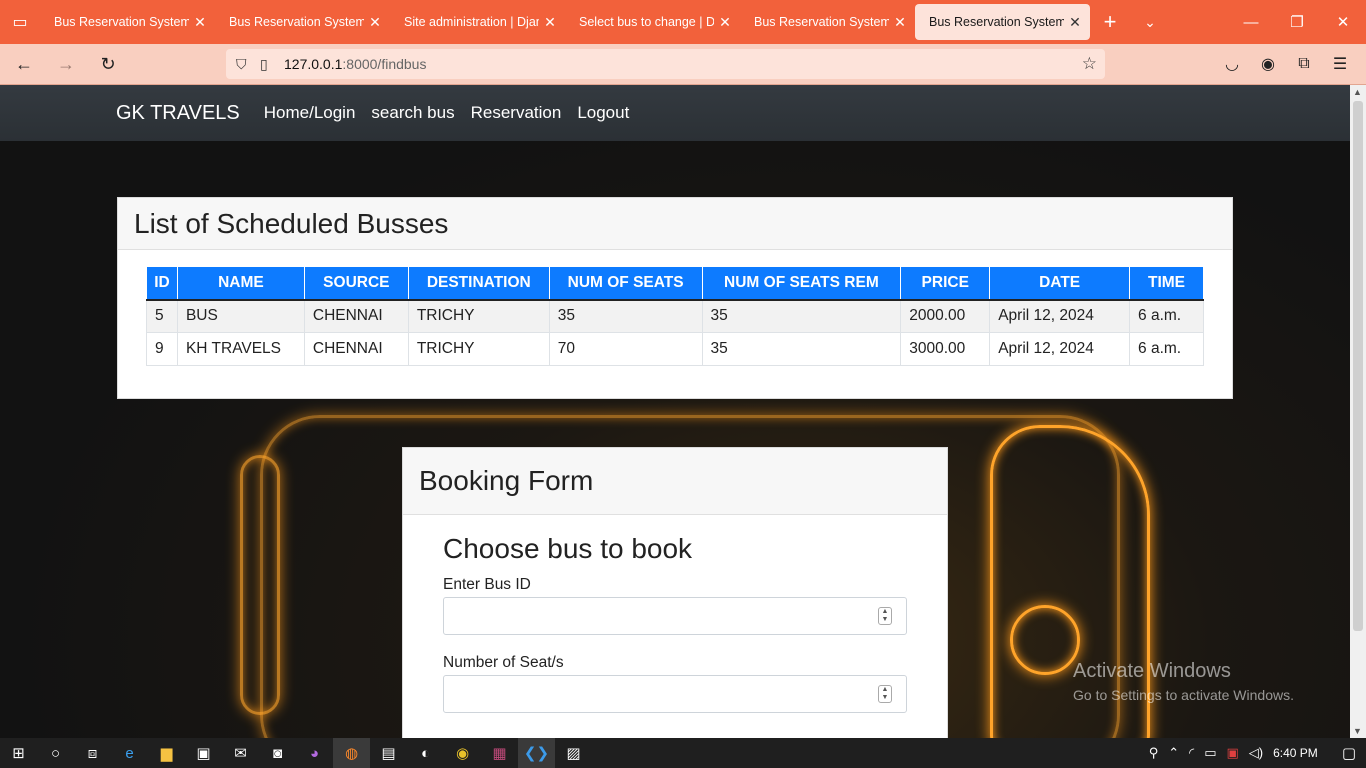 Image resolution: width=1366 pixels, height=768 pixels. What do you see at coordinates (1232, 753) in the screenshot?
I see `notification-badge-icon: ▣` at bounding box center [1232, 753].